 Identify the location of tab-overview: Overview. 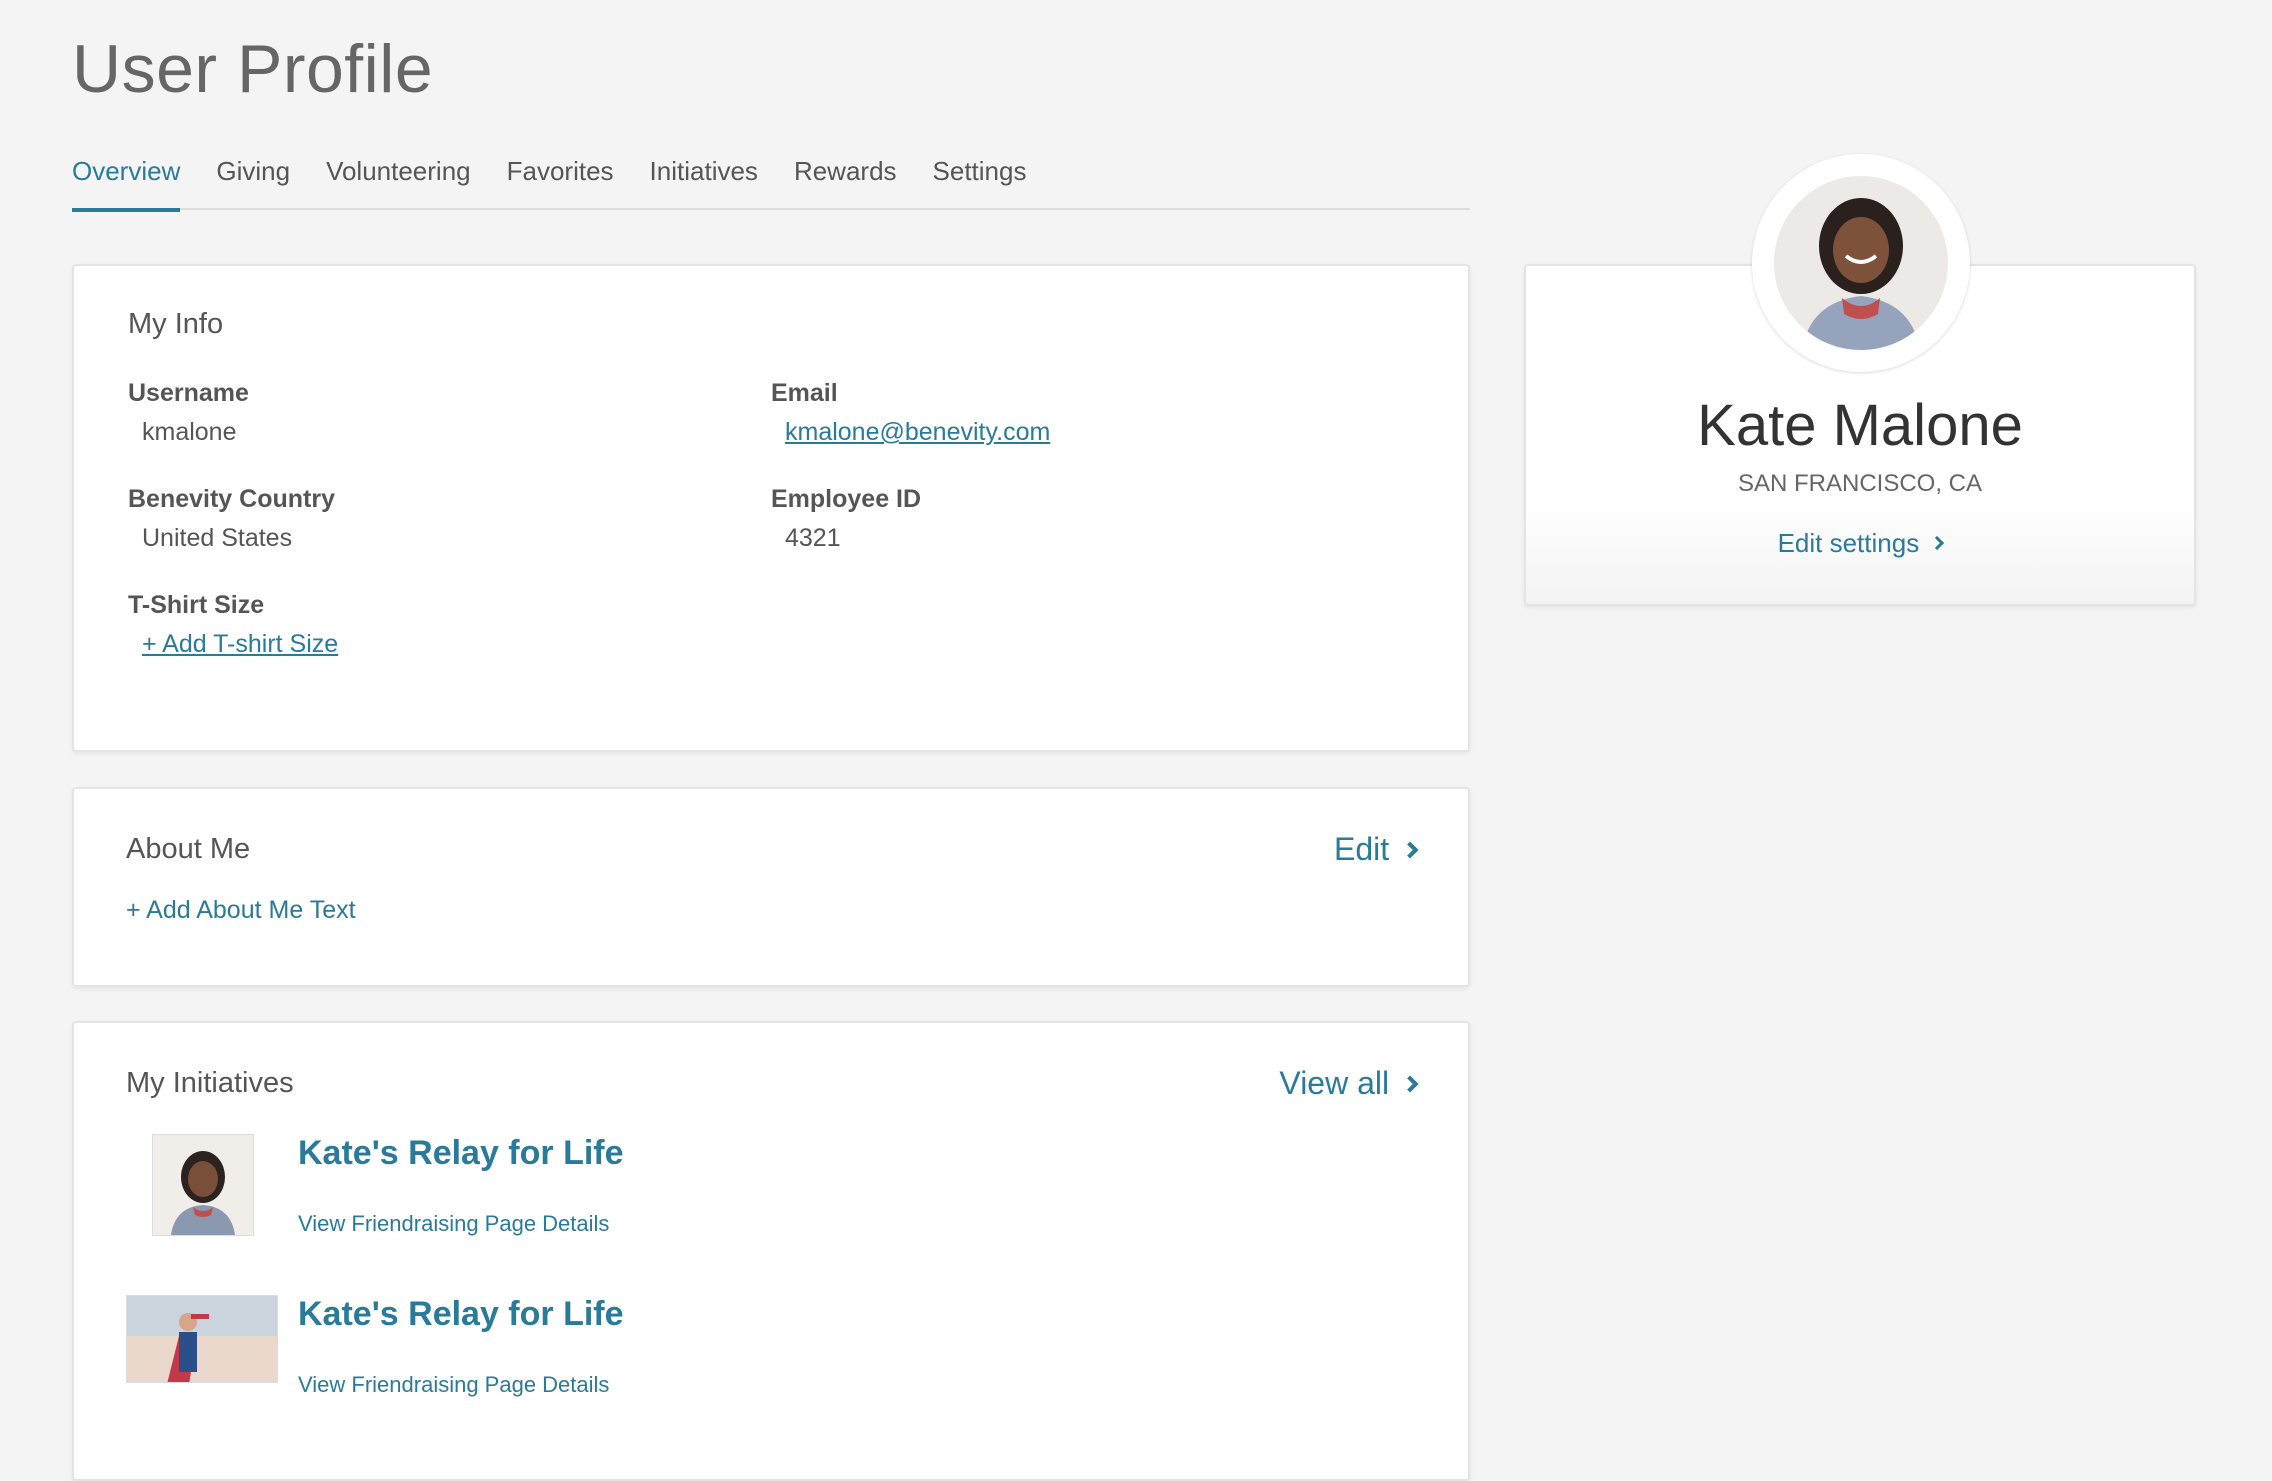
(126, 180).